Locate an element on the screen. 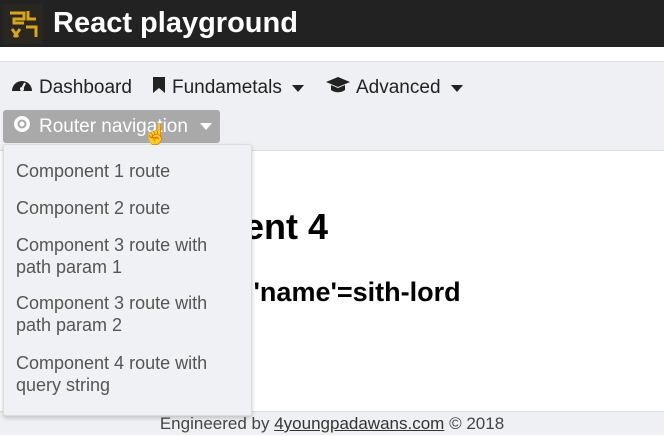 Image resolution: width=664 pixels, height=436 pixels. graduation-cap-icon is located at coordinates (338, 88).